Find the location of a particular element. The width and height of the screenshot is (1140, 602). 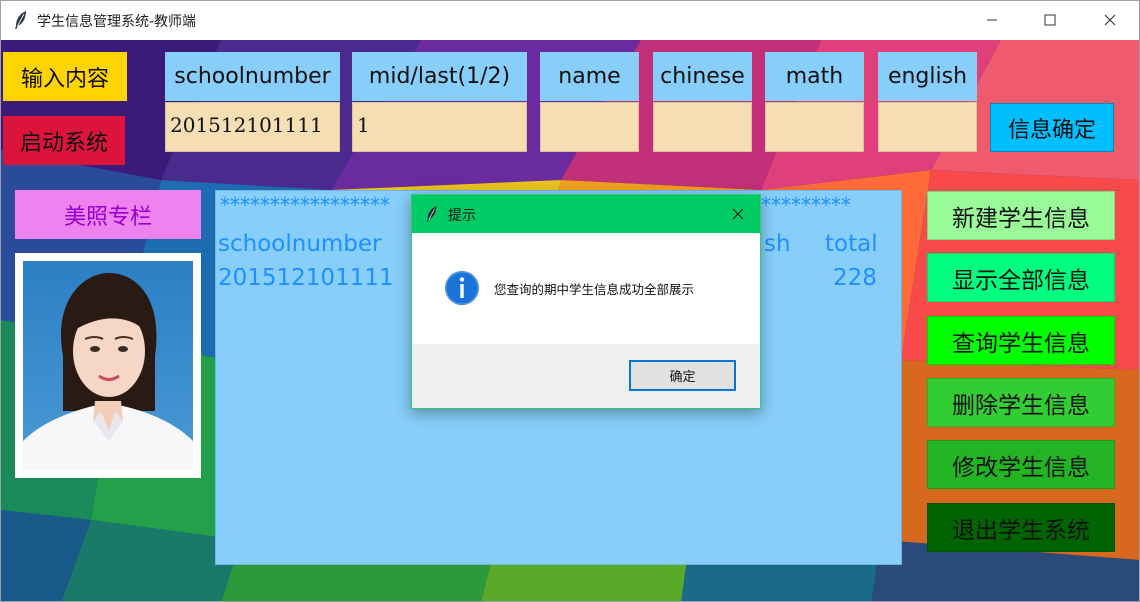

student-portrait is located at coordinates (108, 365).